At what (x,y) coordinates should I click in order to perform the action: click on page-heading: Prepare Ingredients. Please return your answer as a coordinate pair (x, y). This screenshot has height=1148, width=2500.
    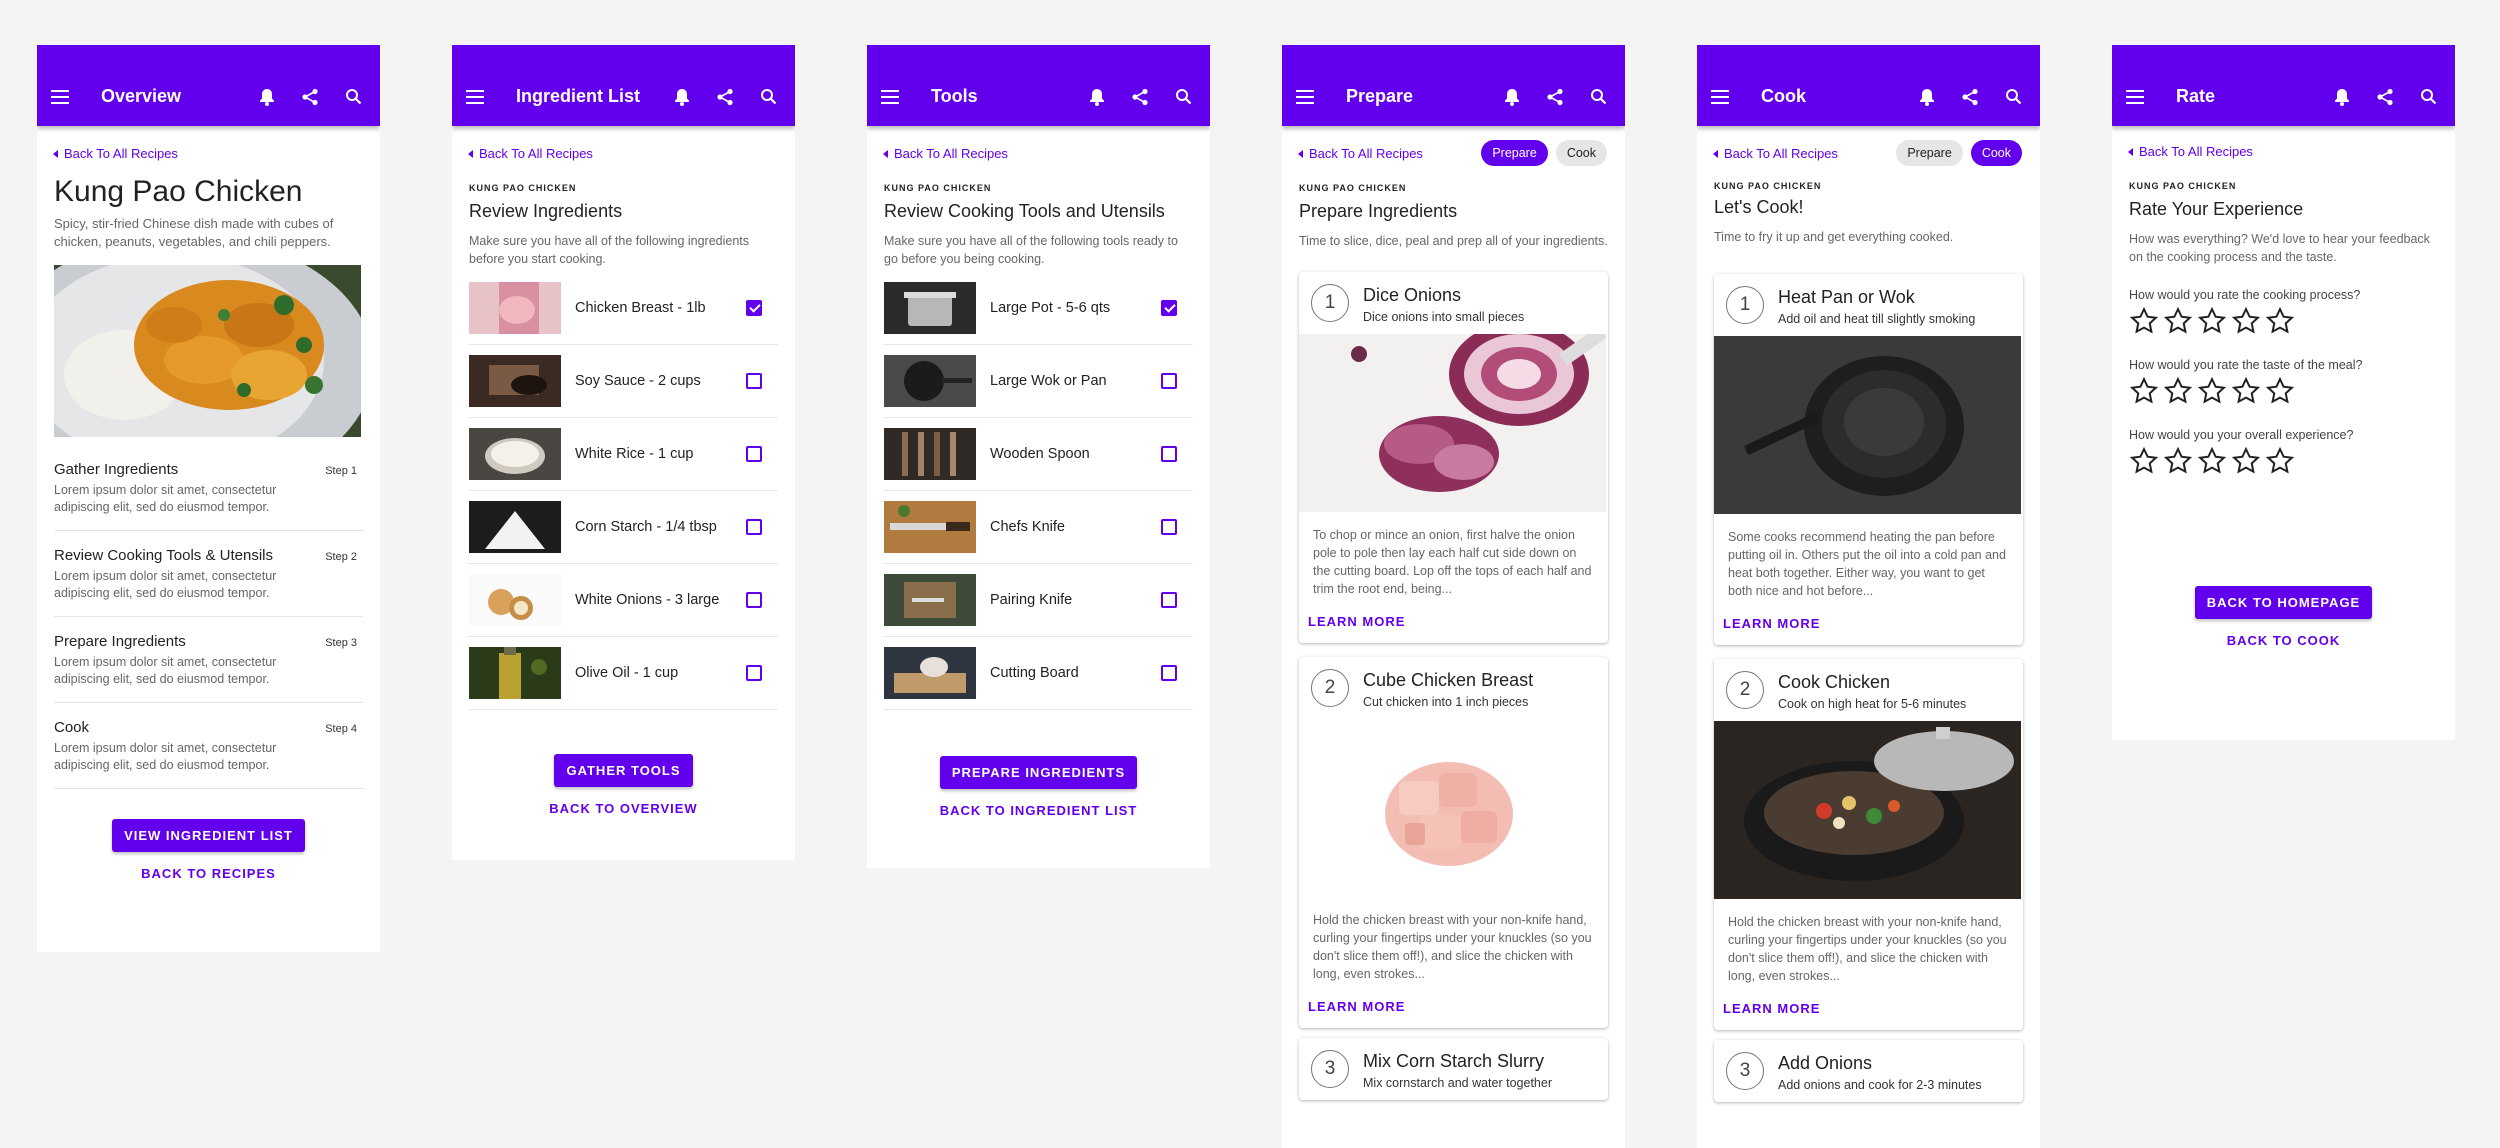
    Looking at the image, I should click on (1378, 211).